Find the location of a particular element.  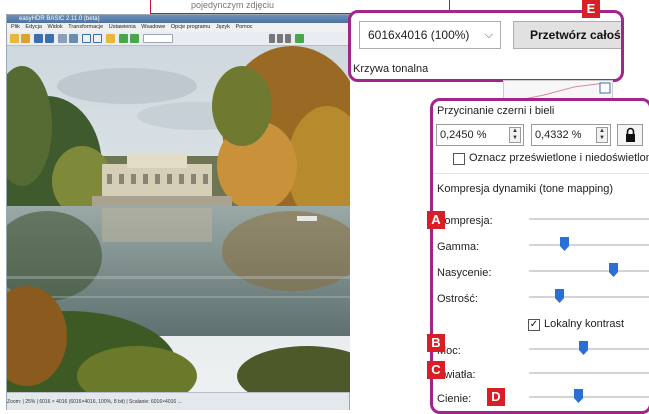

lock-icon is located at coordinates (630, 134).